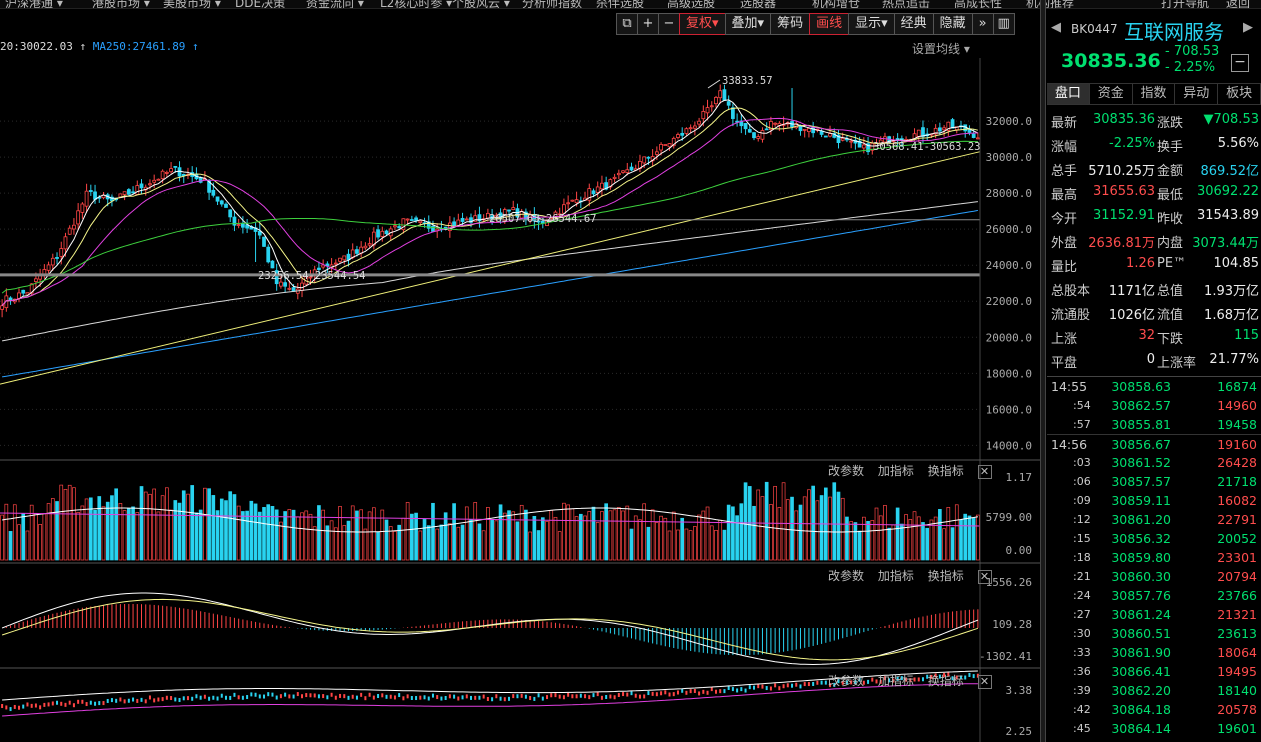 The width and height of the screenshot is (1261, 742). What do you see at coordinates (1064, 171) in the screenshot?
I see `stat-label: 总手` at bounding box center [1064, 171].